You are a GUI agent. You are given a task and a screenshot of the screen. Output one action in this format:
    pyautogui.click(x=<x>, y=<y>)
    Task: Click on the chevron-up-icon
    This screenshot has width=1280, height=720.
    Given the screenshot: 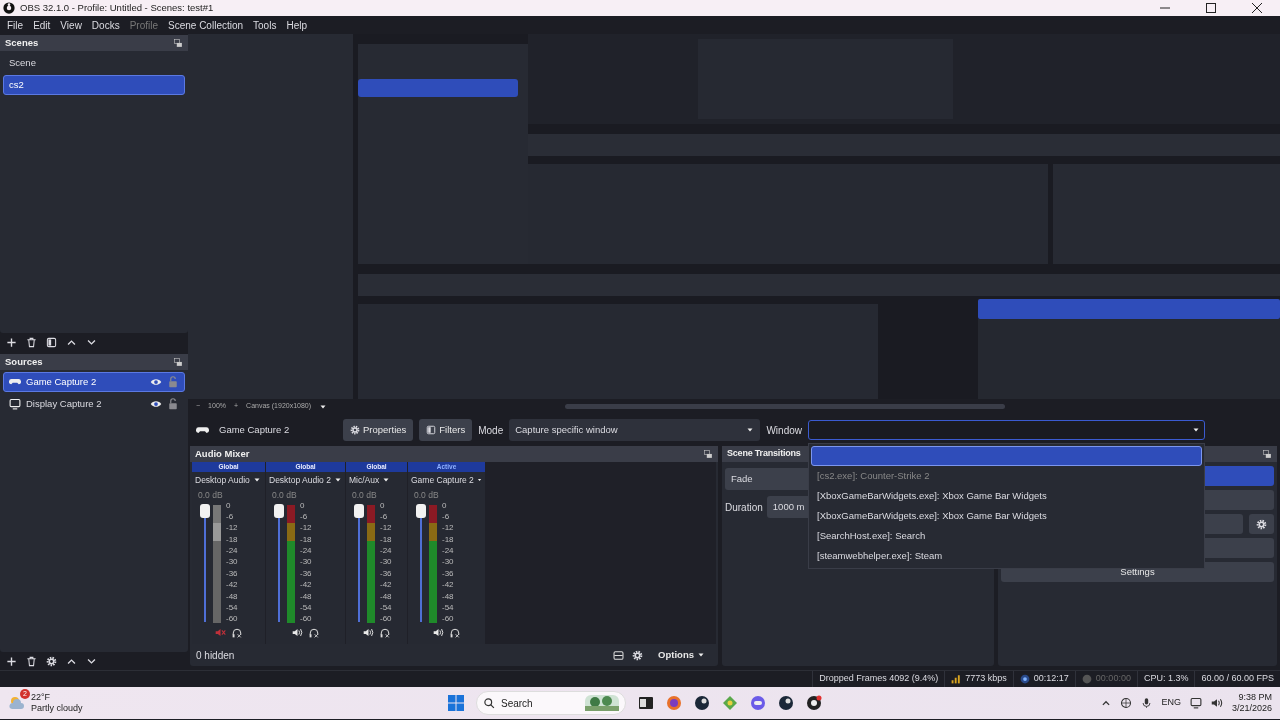 What is the action you would take?
    pyautogui.click(x=1106, y=703)
    